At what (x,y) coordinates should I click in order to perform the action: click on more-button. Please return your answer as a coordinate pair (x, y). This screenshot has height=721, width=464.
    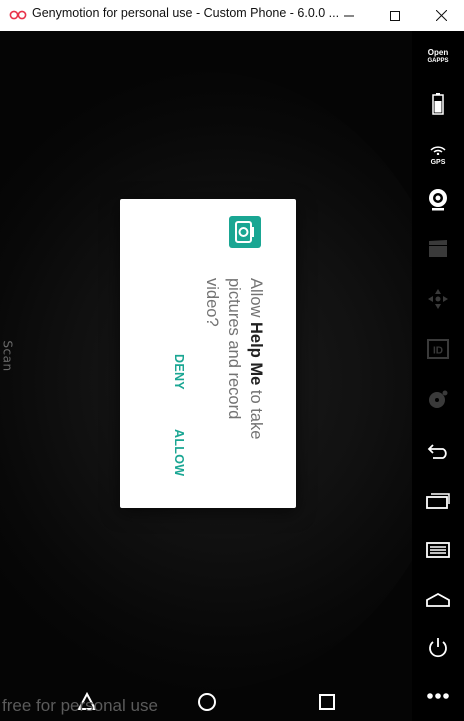
    Looking at the image, I should click on (438, 696).